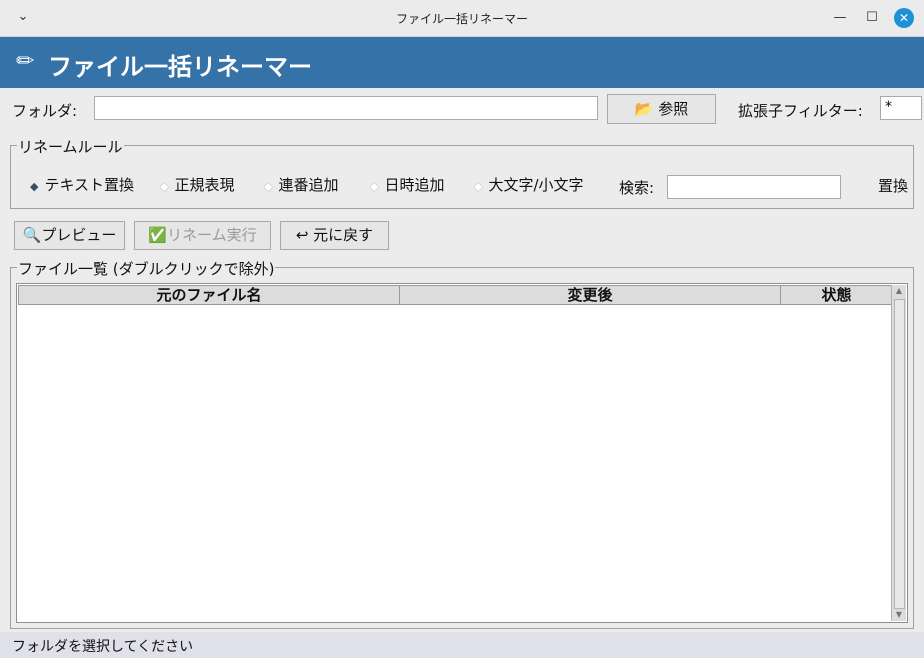 This screenshot has width=924, height=658. I want to click on radio-label: 大文字/小文字, so click(536, 185).